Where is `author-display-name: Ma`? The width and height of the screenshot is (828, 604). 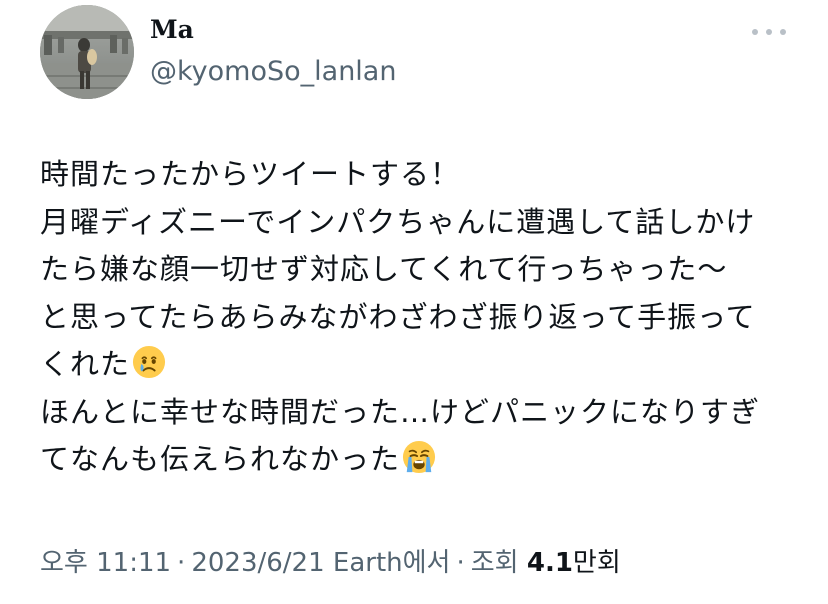
author-display-name: Ma is located at coordinates (172, 30).